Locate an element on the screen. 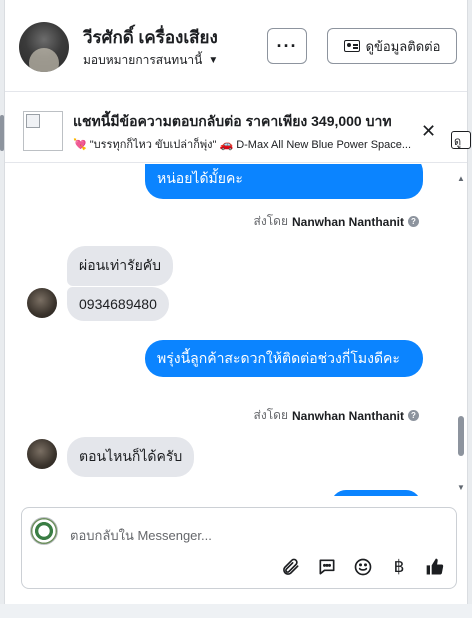 Image resolution: width=472 pixels, height=618 pixels. message-bubble-incoming: ผ่อนเท่ารัยคับ is located at coordinates (120, 266).